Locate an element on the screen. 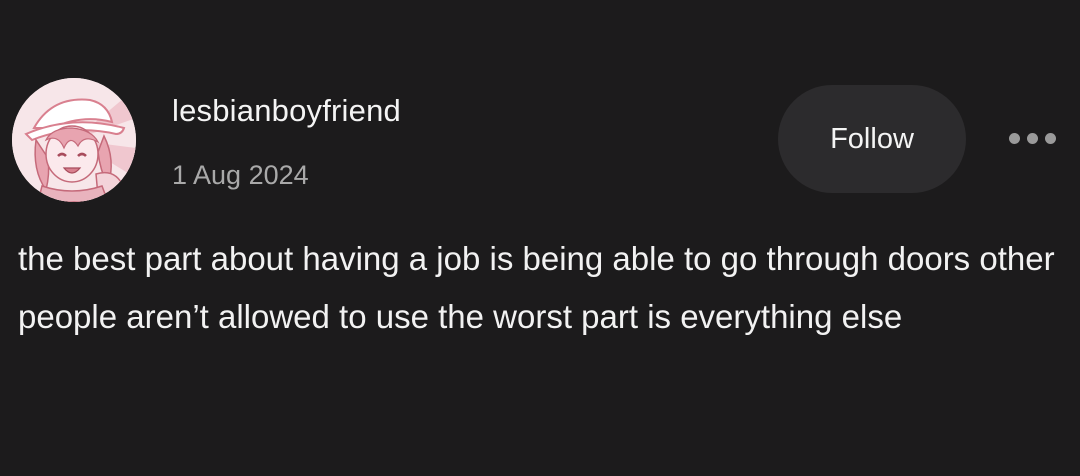 Image resolution: width=1080 pixels, height=476 pixels. more-options-icon is located at coordinates (1032, 138).